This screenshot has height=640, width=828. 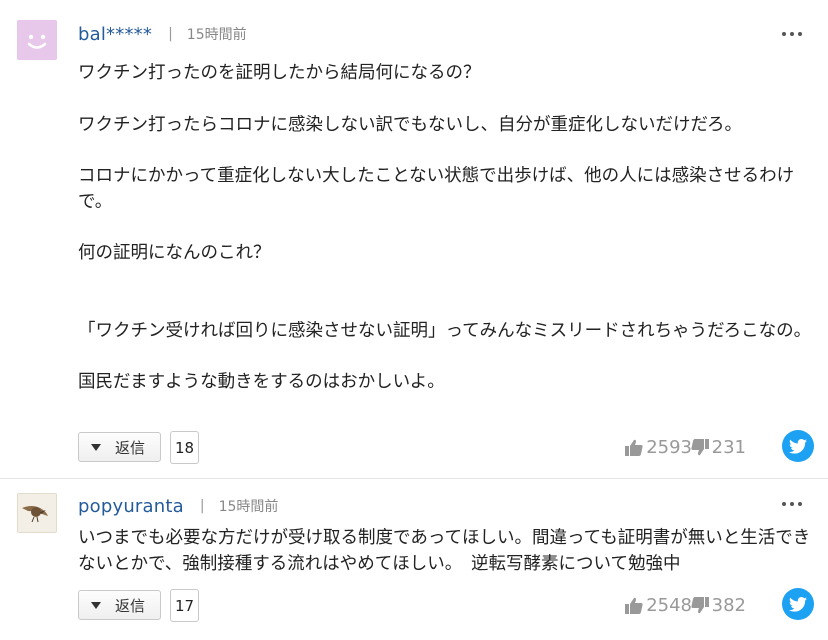 I want to click on bird-icon, so click(x=37, y=513).